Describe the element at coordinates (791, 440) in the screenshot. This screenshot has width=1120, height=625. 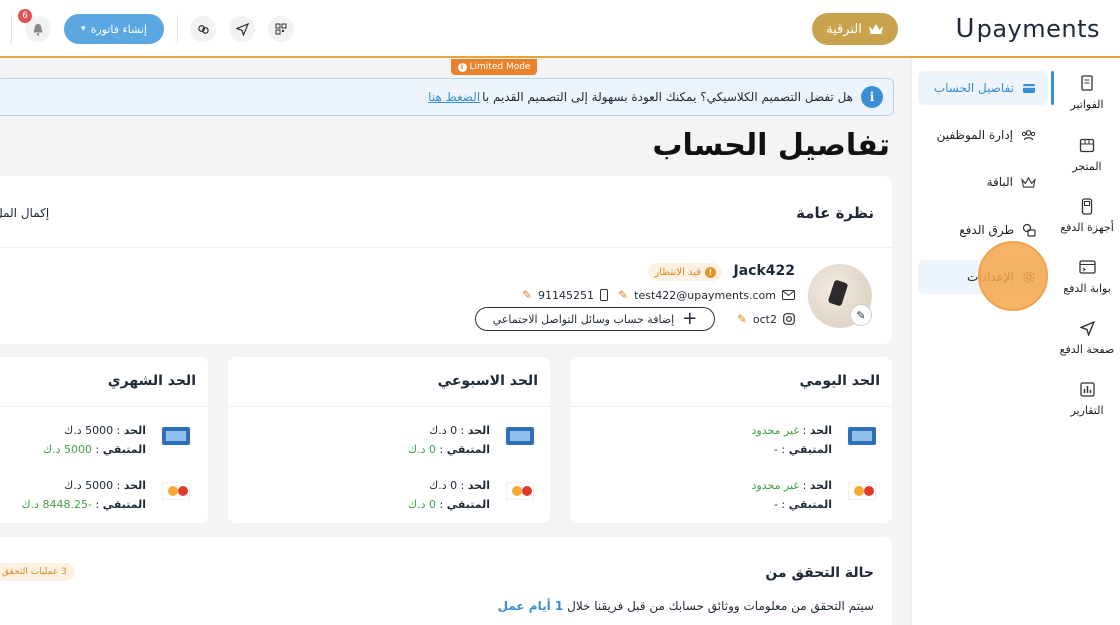
I see `limit-text: الحد : غير محدود المتبقي : -` at that location.